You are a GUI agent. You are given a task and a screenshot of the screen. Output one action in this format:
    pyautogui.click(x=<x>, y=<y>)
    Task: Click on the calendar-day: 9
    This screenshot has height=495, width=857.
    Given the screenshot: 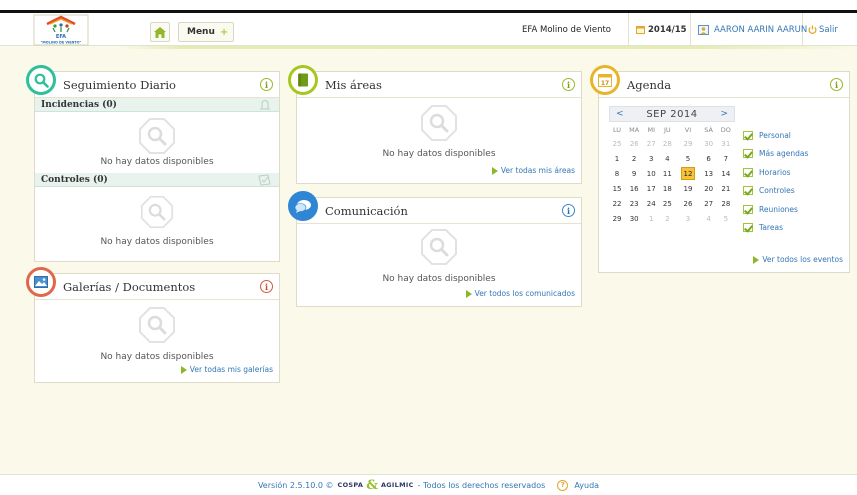 What is the action you would take?
    pyautogui.click(x=634, y=173)
    